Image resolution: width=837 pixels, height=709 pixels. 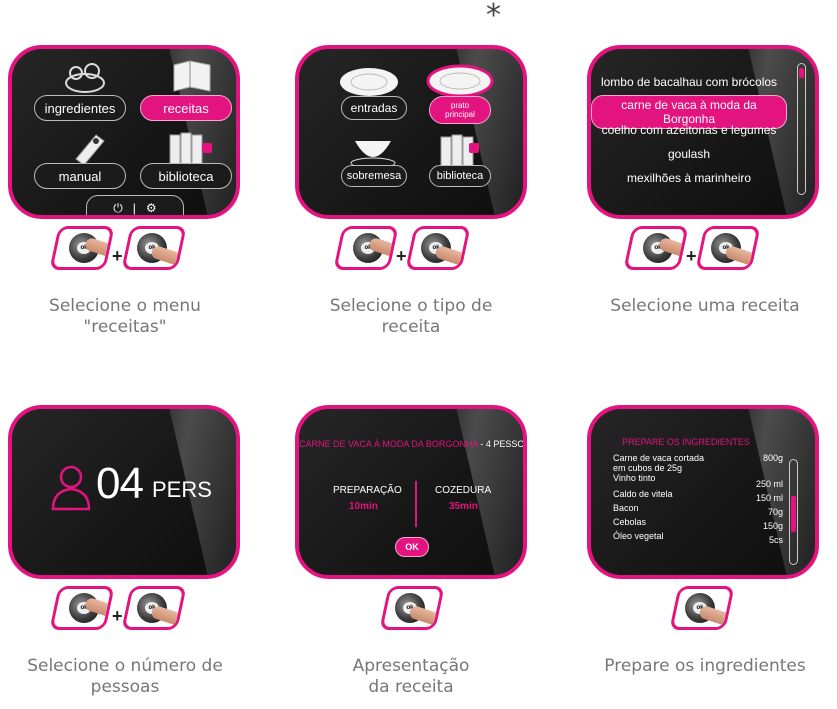 I want to click on ingredients-title: PREPARE OS INGREDIENTES, so click(x=686, y=442).